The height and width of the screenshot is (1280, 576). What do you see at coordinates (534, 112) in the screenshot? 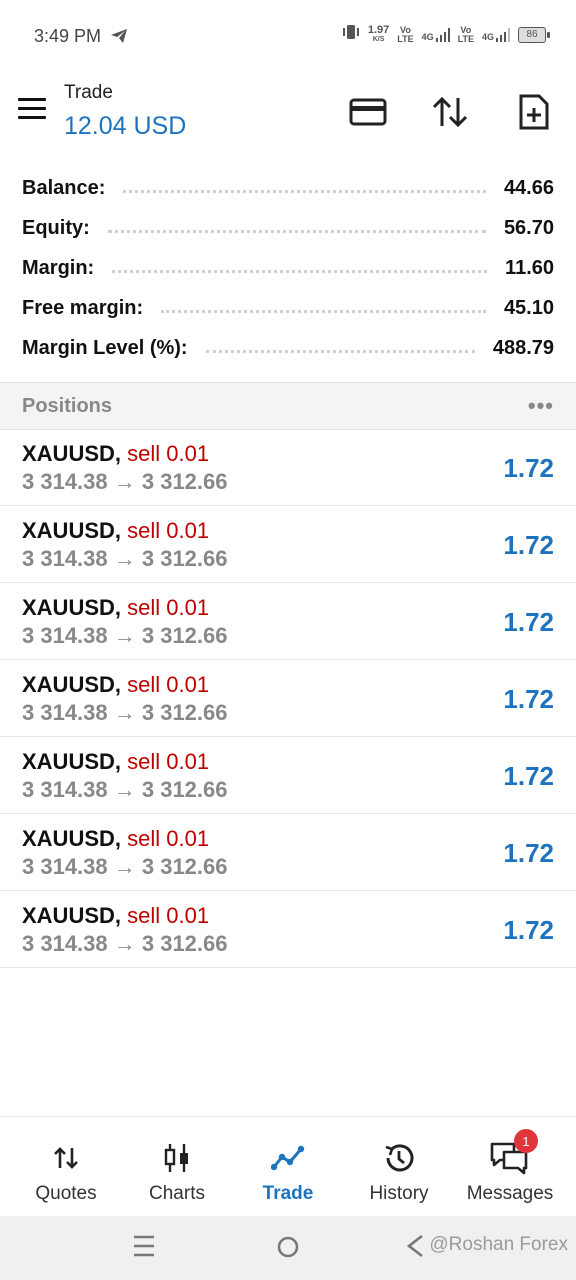
I see `new-order-icon` at bounding box center [534, 112].